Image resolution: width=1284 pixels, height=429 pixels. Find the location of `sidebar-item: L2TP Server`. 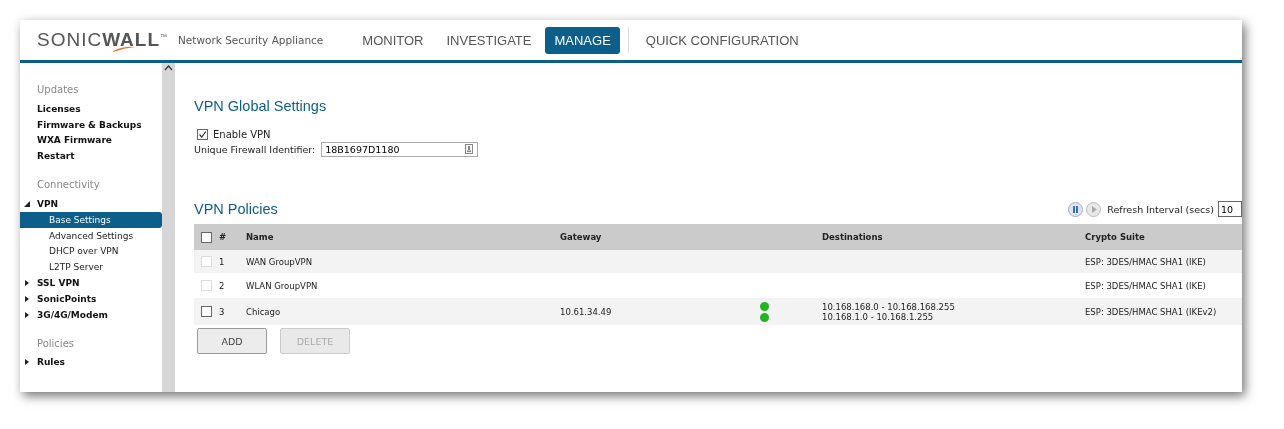

sidebar-item: L2TP Server is located at coordinates (91, 267).